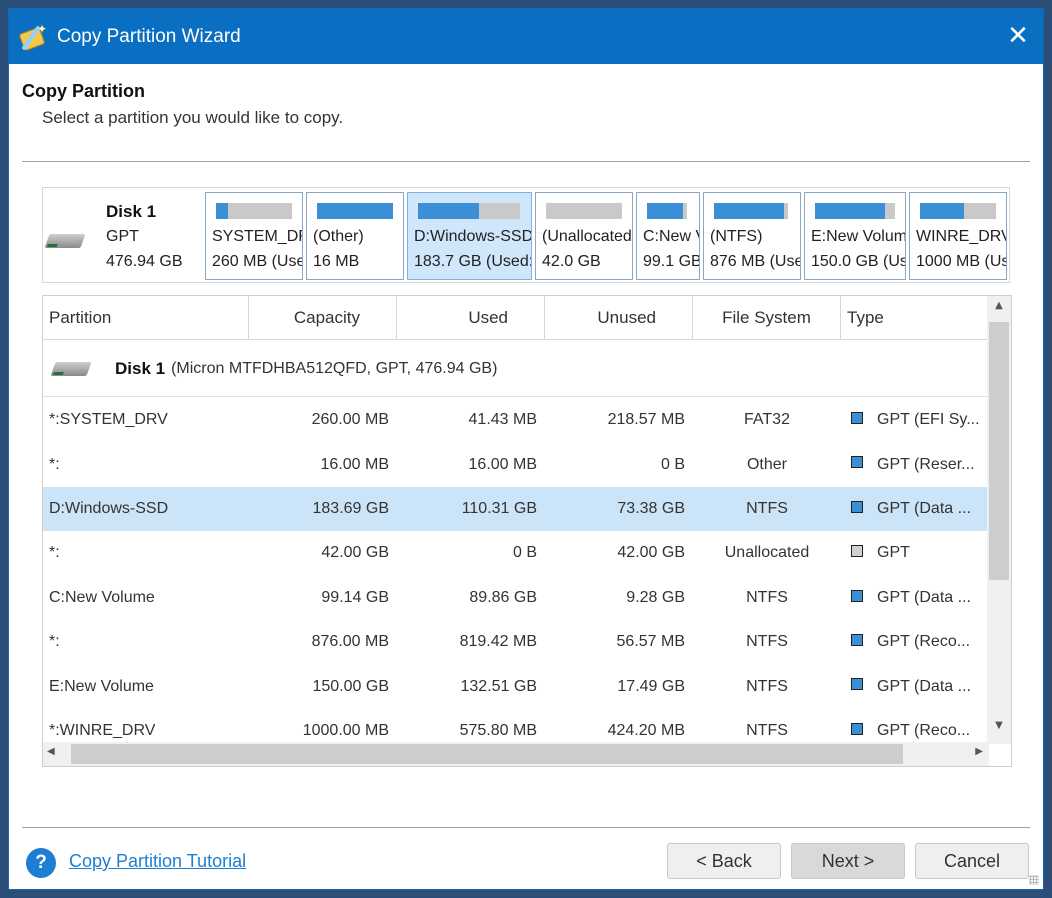  What do you see at coordinates (471, 318) in the screenshot?
I see `column-header-used: Used` at bounding box center [471, 318].